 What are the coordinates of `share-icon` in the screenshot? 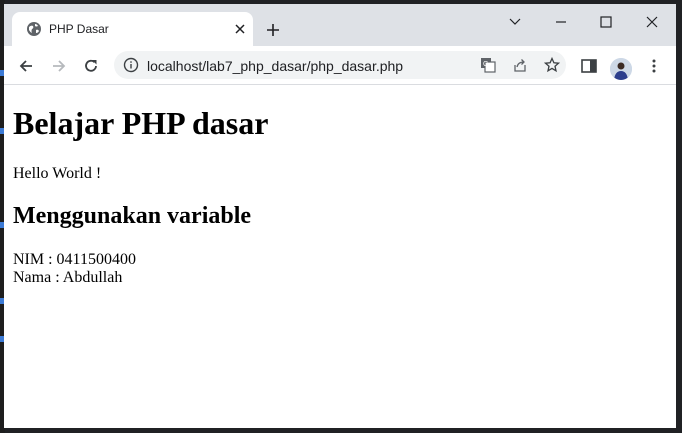 It's located at (520, 65).